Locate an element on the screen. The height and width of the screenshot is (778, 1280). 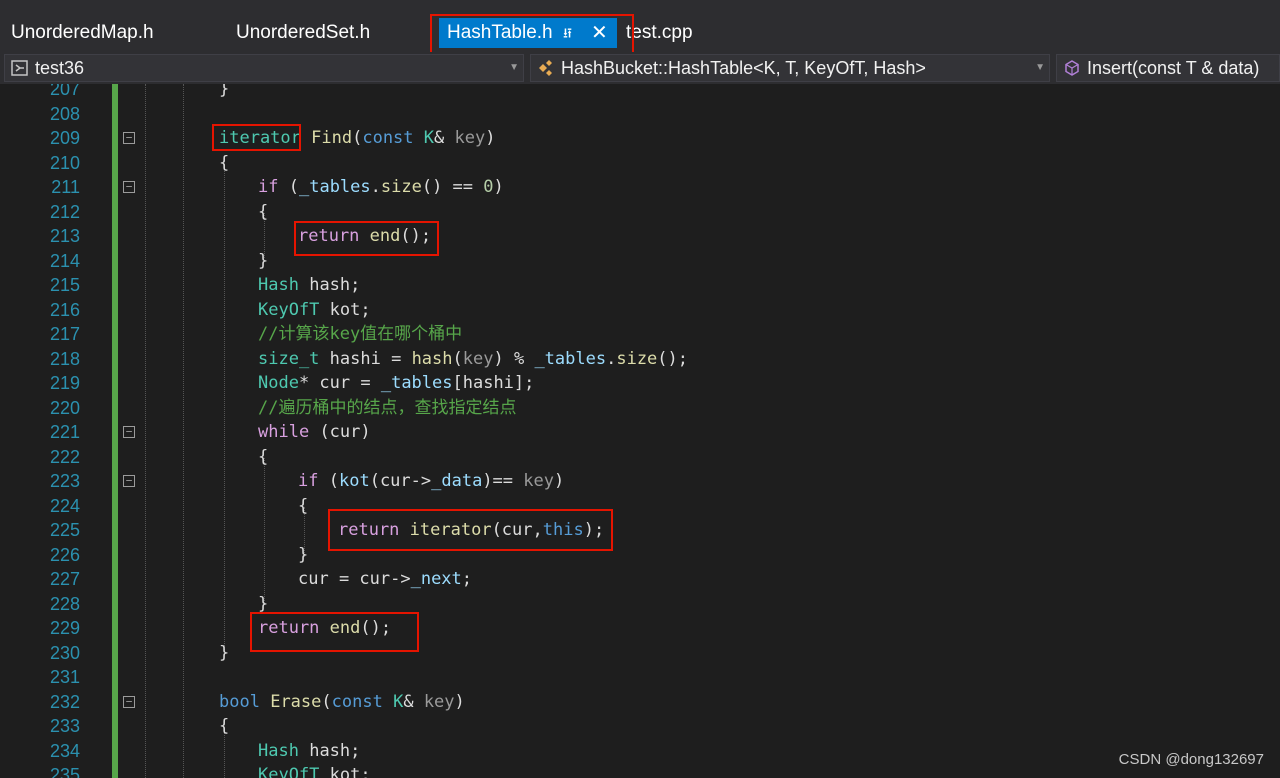
code-line: 215 Hash hash; is located at coordinates (640, 285).